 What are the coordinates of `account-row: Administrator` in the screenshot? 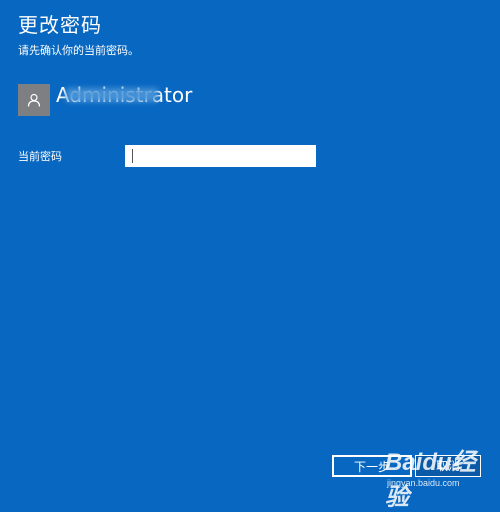 It's located at (105, 101).